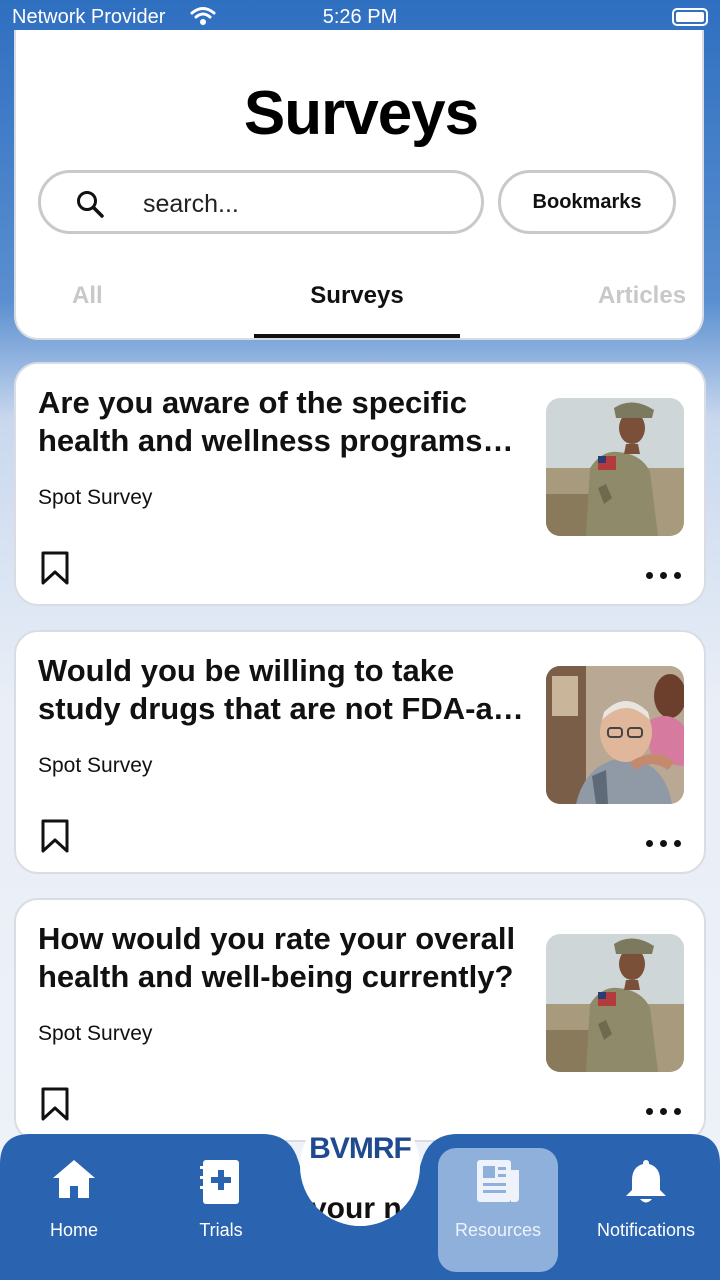  What do you see at coordinates (498, 1210) in the screenshot?
I see `nav-resources: Resources` at bounding box center [498, 1210].